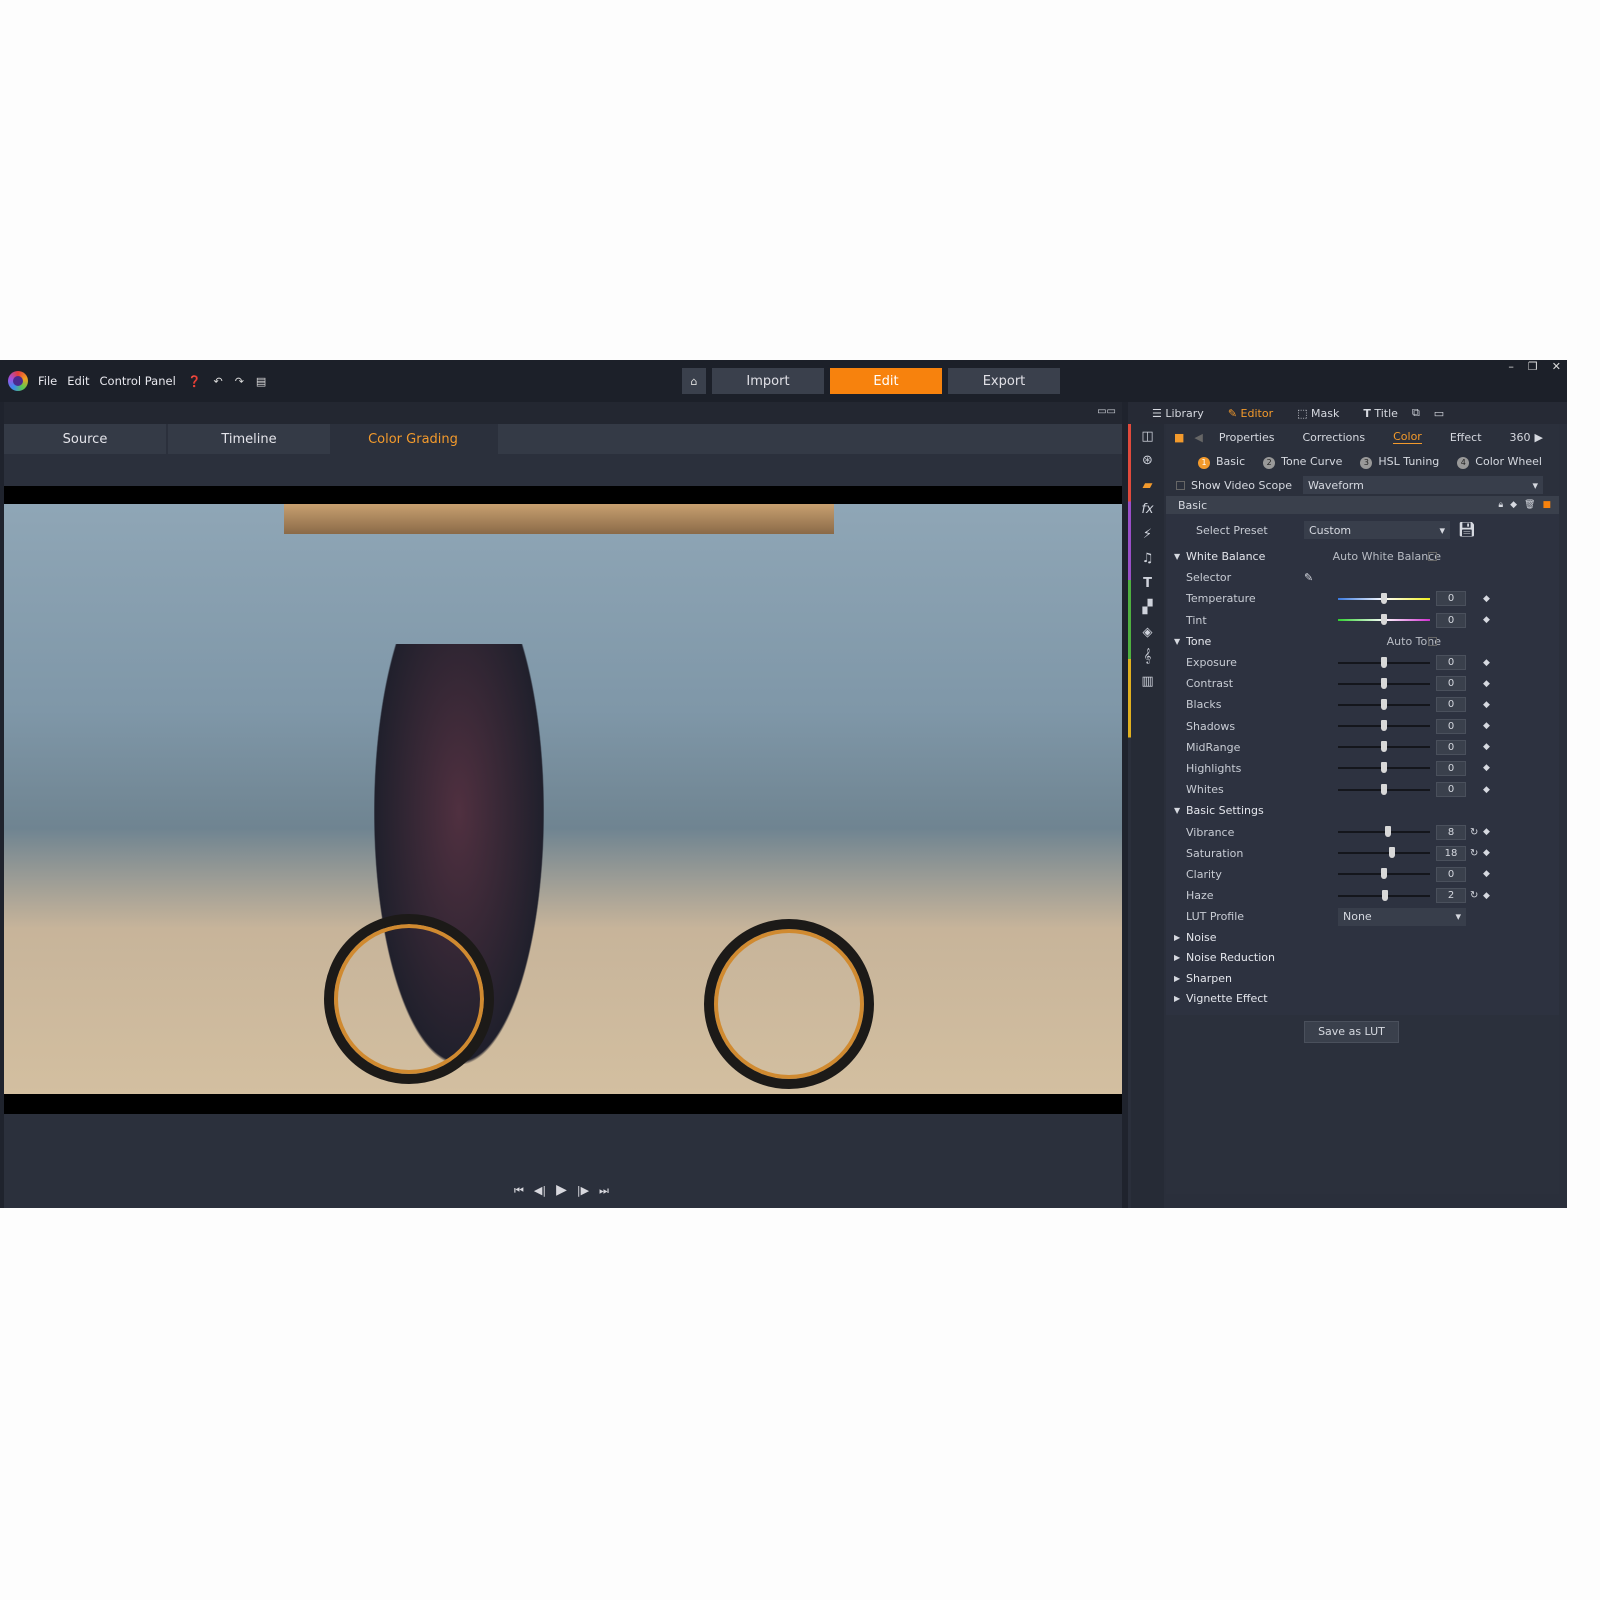 Image resolution: width=1600 pixels, height=1600 pixels. I want to click on motion-icon: ⚡, so click(1147, 534).